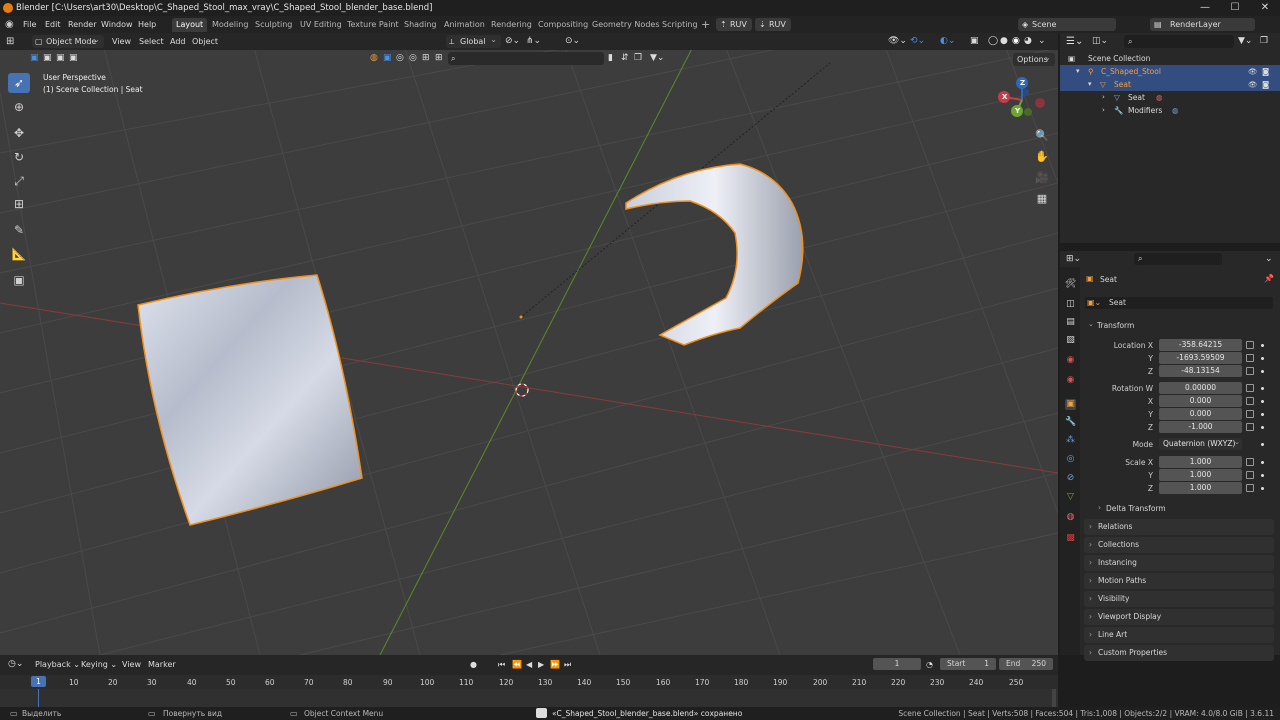  Describe the element at coordinates (1042, 136) in the screenshot. I see `zoom-icon: 🔍` at that location.